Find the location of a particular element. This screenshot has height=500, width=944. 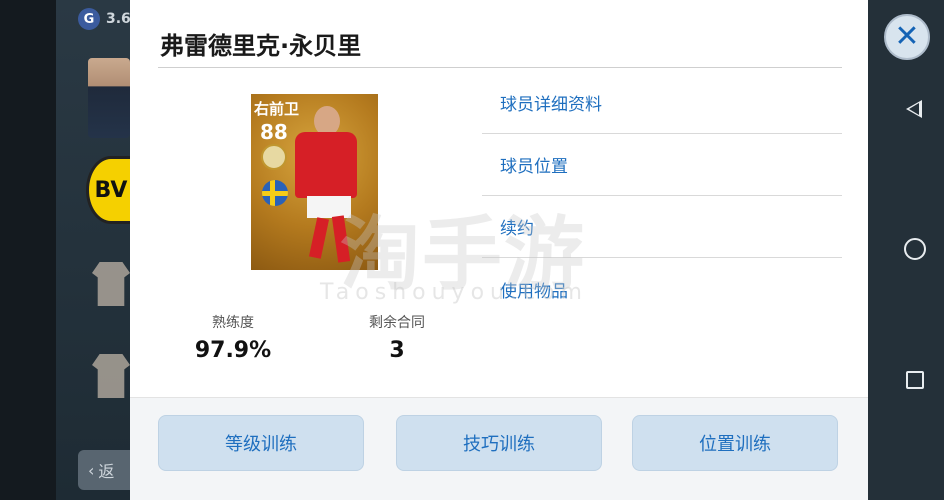

home-circle-icon is located at coordinates (915, 249).